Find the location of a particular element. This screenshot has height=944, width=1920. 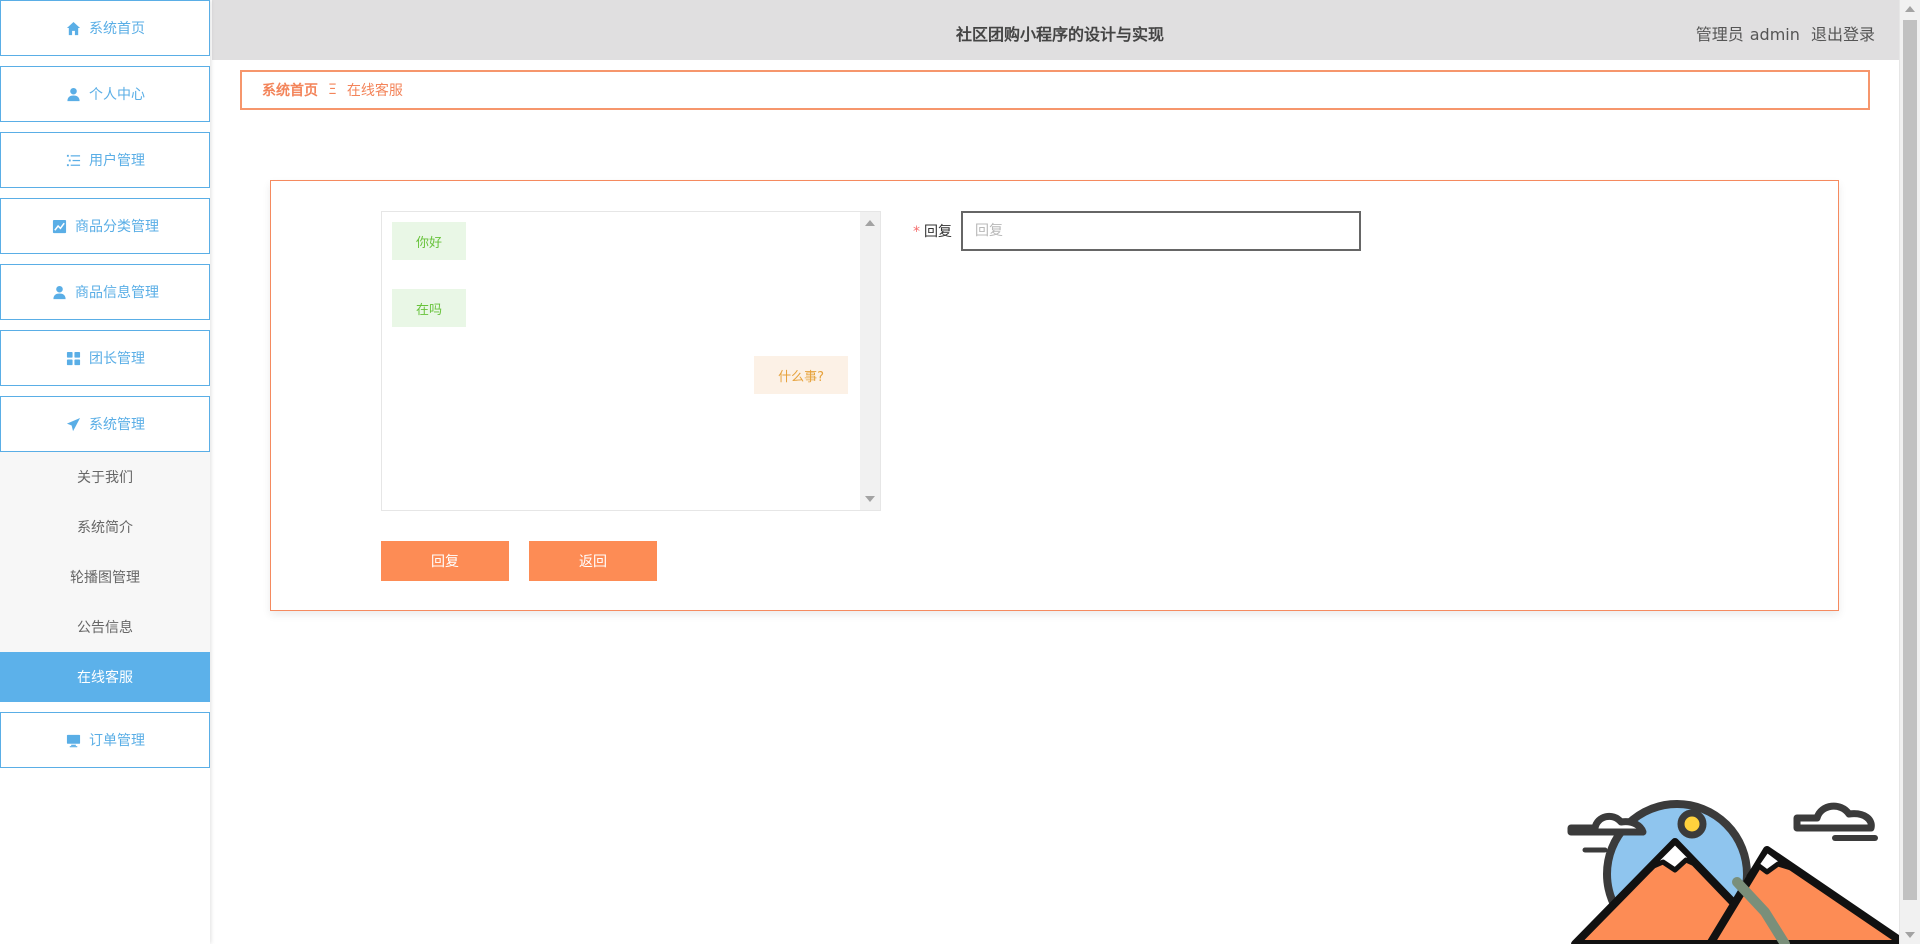

chat-history: 你好 在吗 什么事? is located at coordinates (631, 361).